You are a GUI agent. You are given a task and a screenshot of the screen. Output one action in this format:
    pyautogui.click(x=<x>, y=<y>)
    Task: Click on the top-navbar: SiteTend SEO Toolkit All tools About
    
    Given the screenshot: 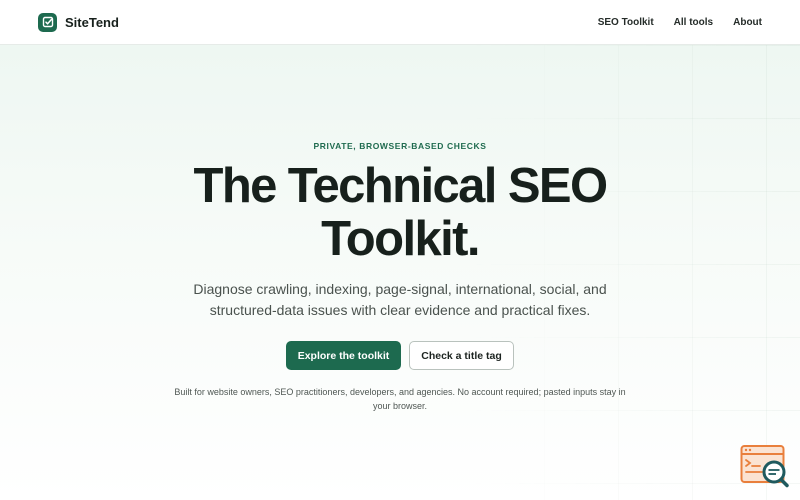 What is the action you would take?
    pyautogui.click(x=400, y=22)
    